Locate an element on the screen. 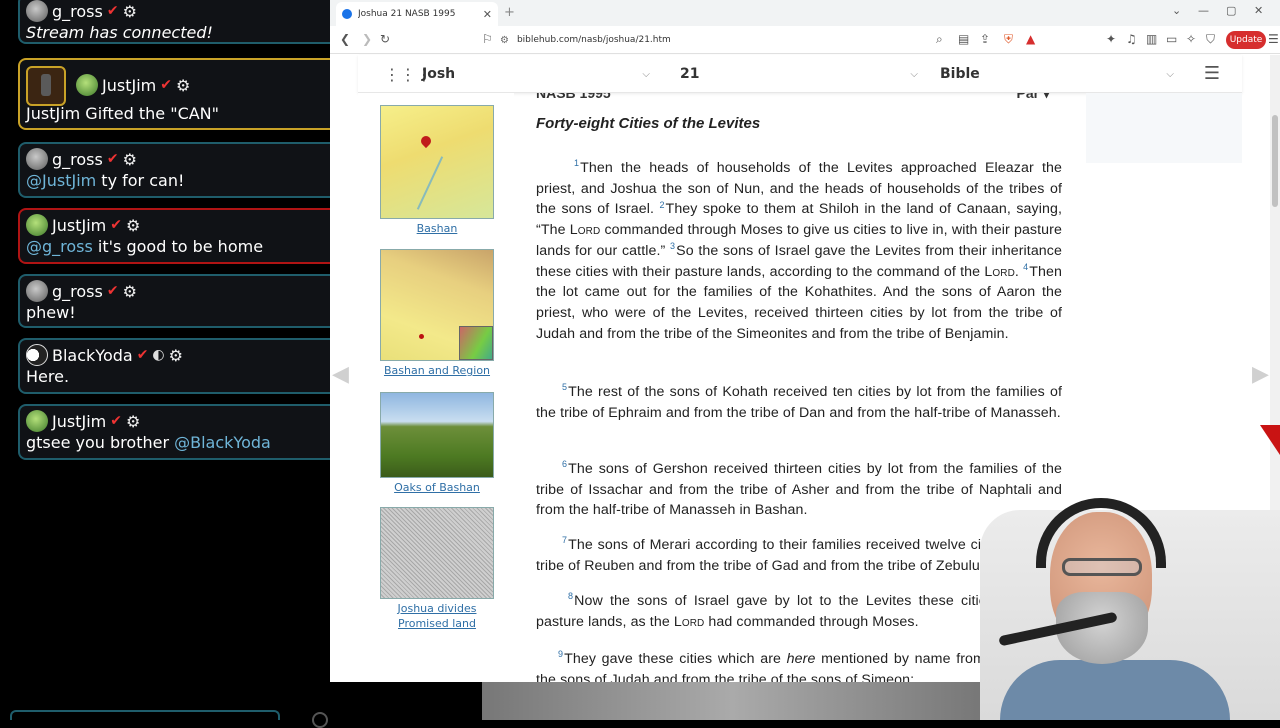 Image resolution: width=1280 pixels, height=728 pixels. section-heading: Forty-eight Cities of the Levites is located at coordinates (648, 123).